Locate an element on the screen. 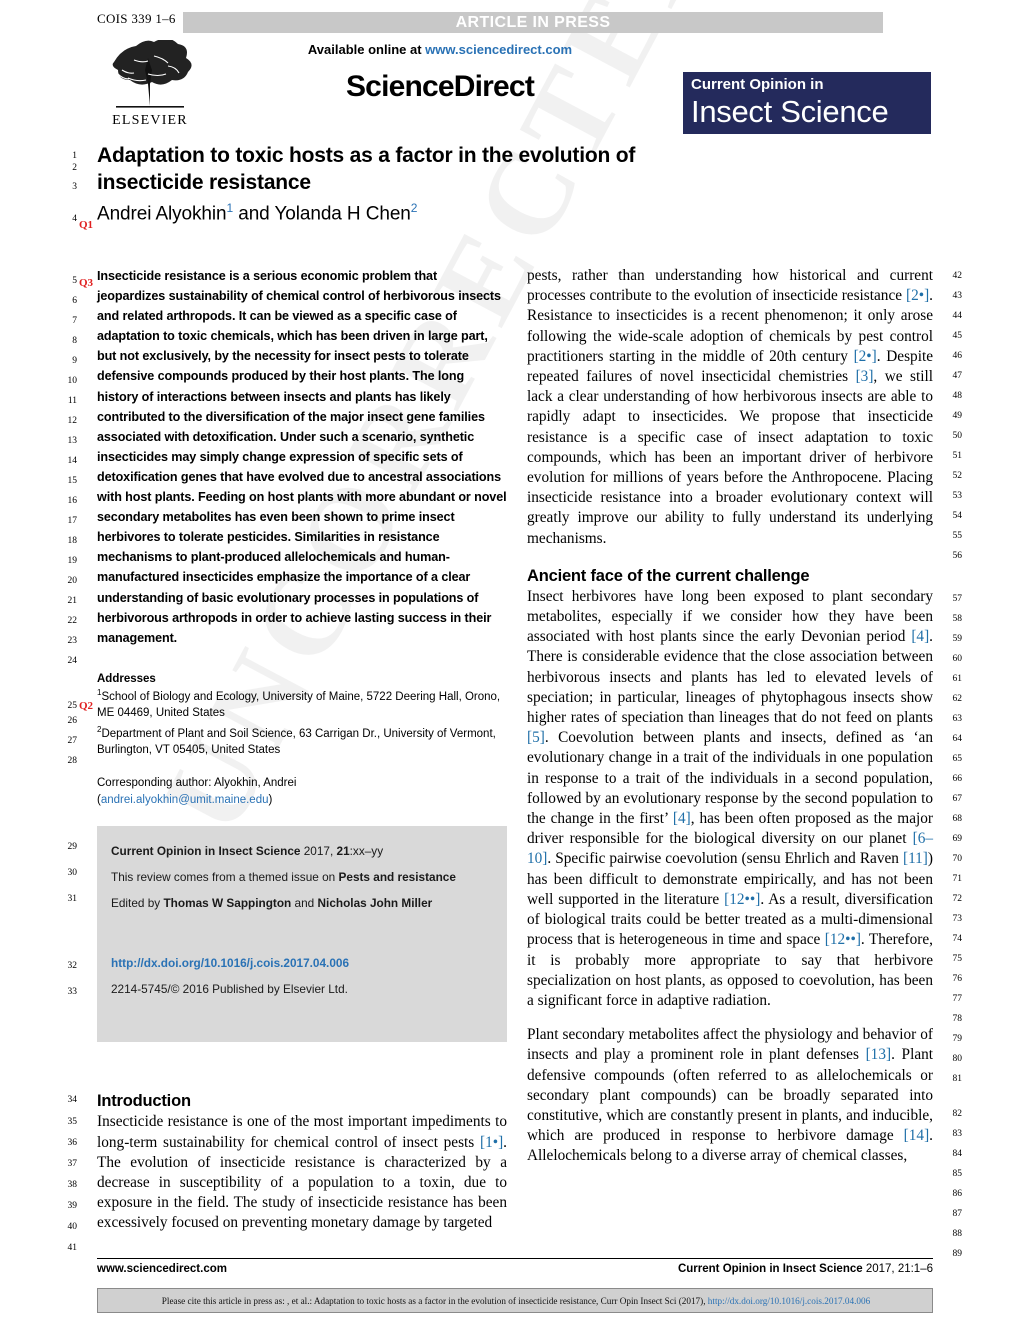 Image resolution: width=1020 pixels, height=1323 pixels. line-number: 64 is located at coordinates (957, 739).